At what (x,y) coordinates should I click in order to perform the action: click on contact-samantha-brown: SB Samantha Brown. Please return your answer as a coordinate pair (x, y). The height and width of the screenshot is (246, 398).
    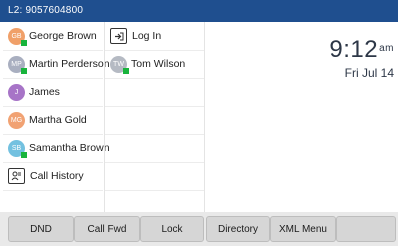
    Looking at the image, I should click on (56, 148).